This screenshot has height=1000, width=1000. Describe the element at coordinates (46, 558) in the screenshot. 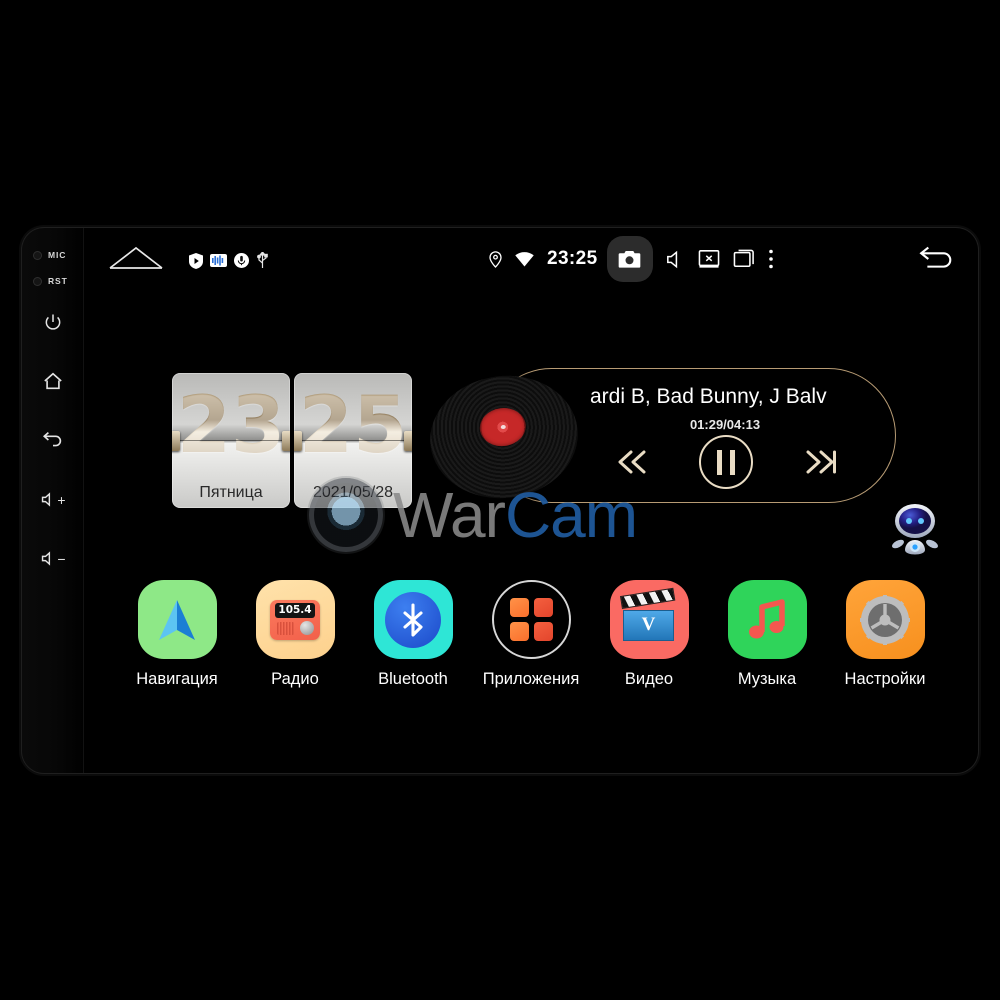

I see `volume-down-icon` at that location.